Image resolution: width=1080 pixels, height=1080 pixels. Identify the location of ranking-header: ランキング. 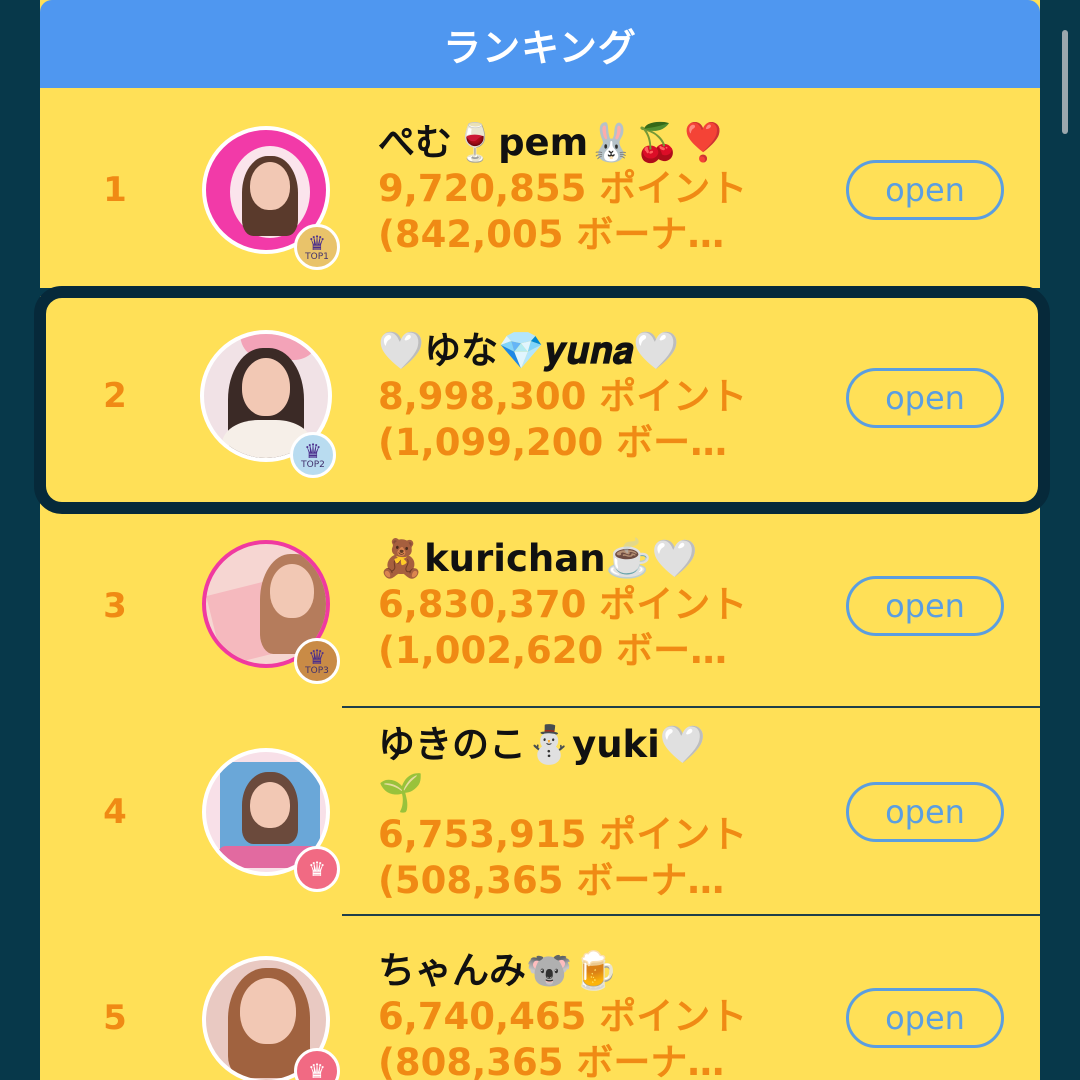
(540, 44).